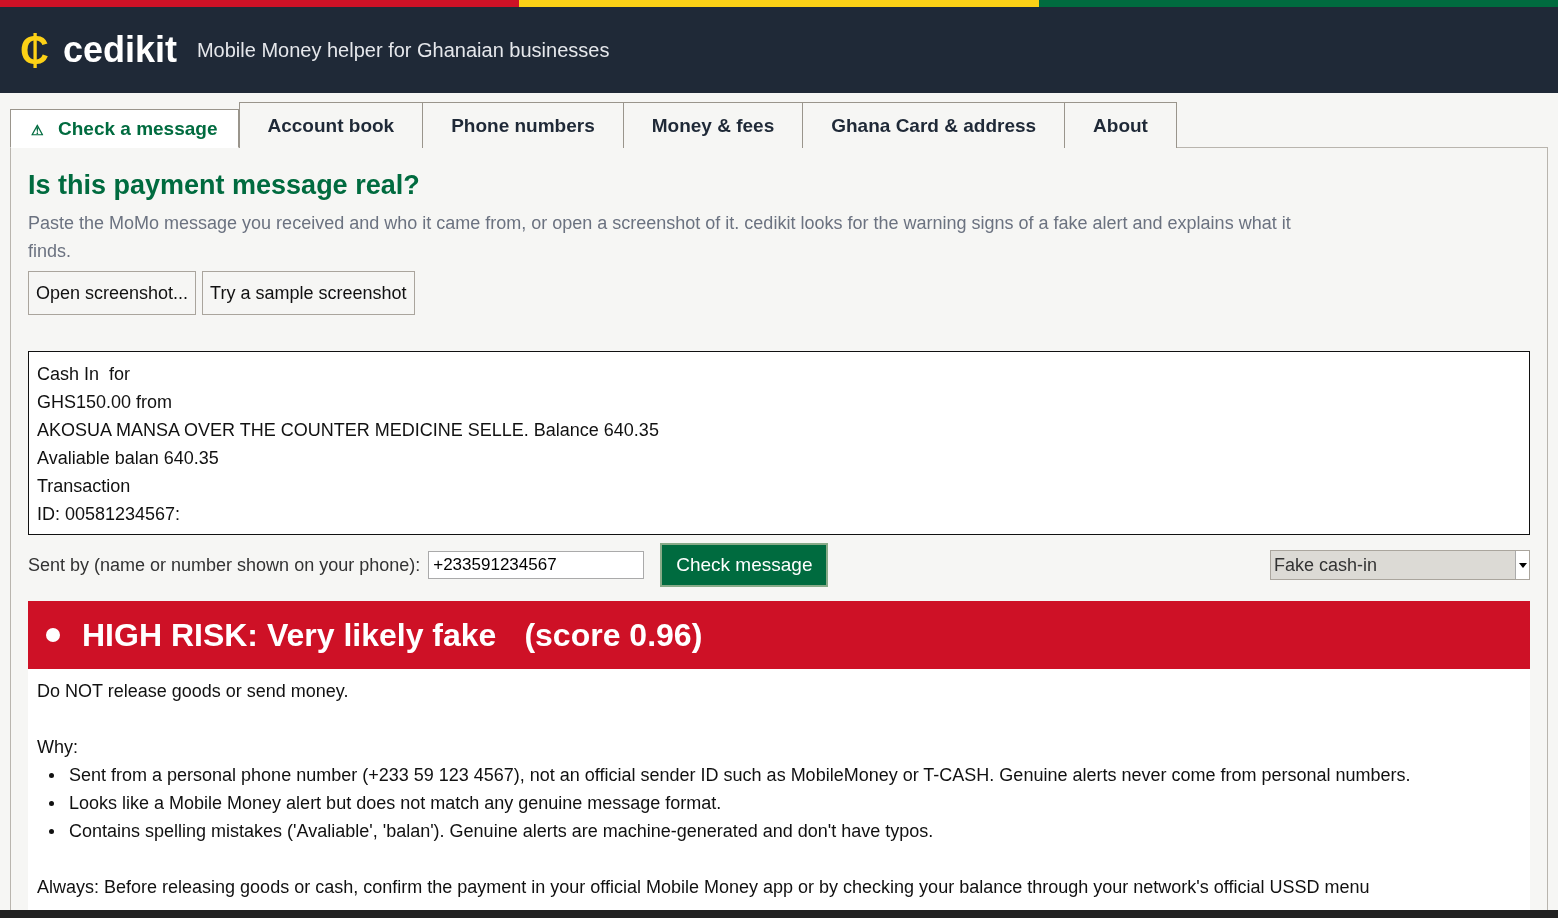 The height and width of the screenshot is (918, 1558). Describe the element at coordinates (523, 125) in the screenshot. I see `tab: Phone numbers` at that location.